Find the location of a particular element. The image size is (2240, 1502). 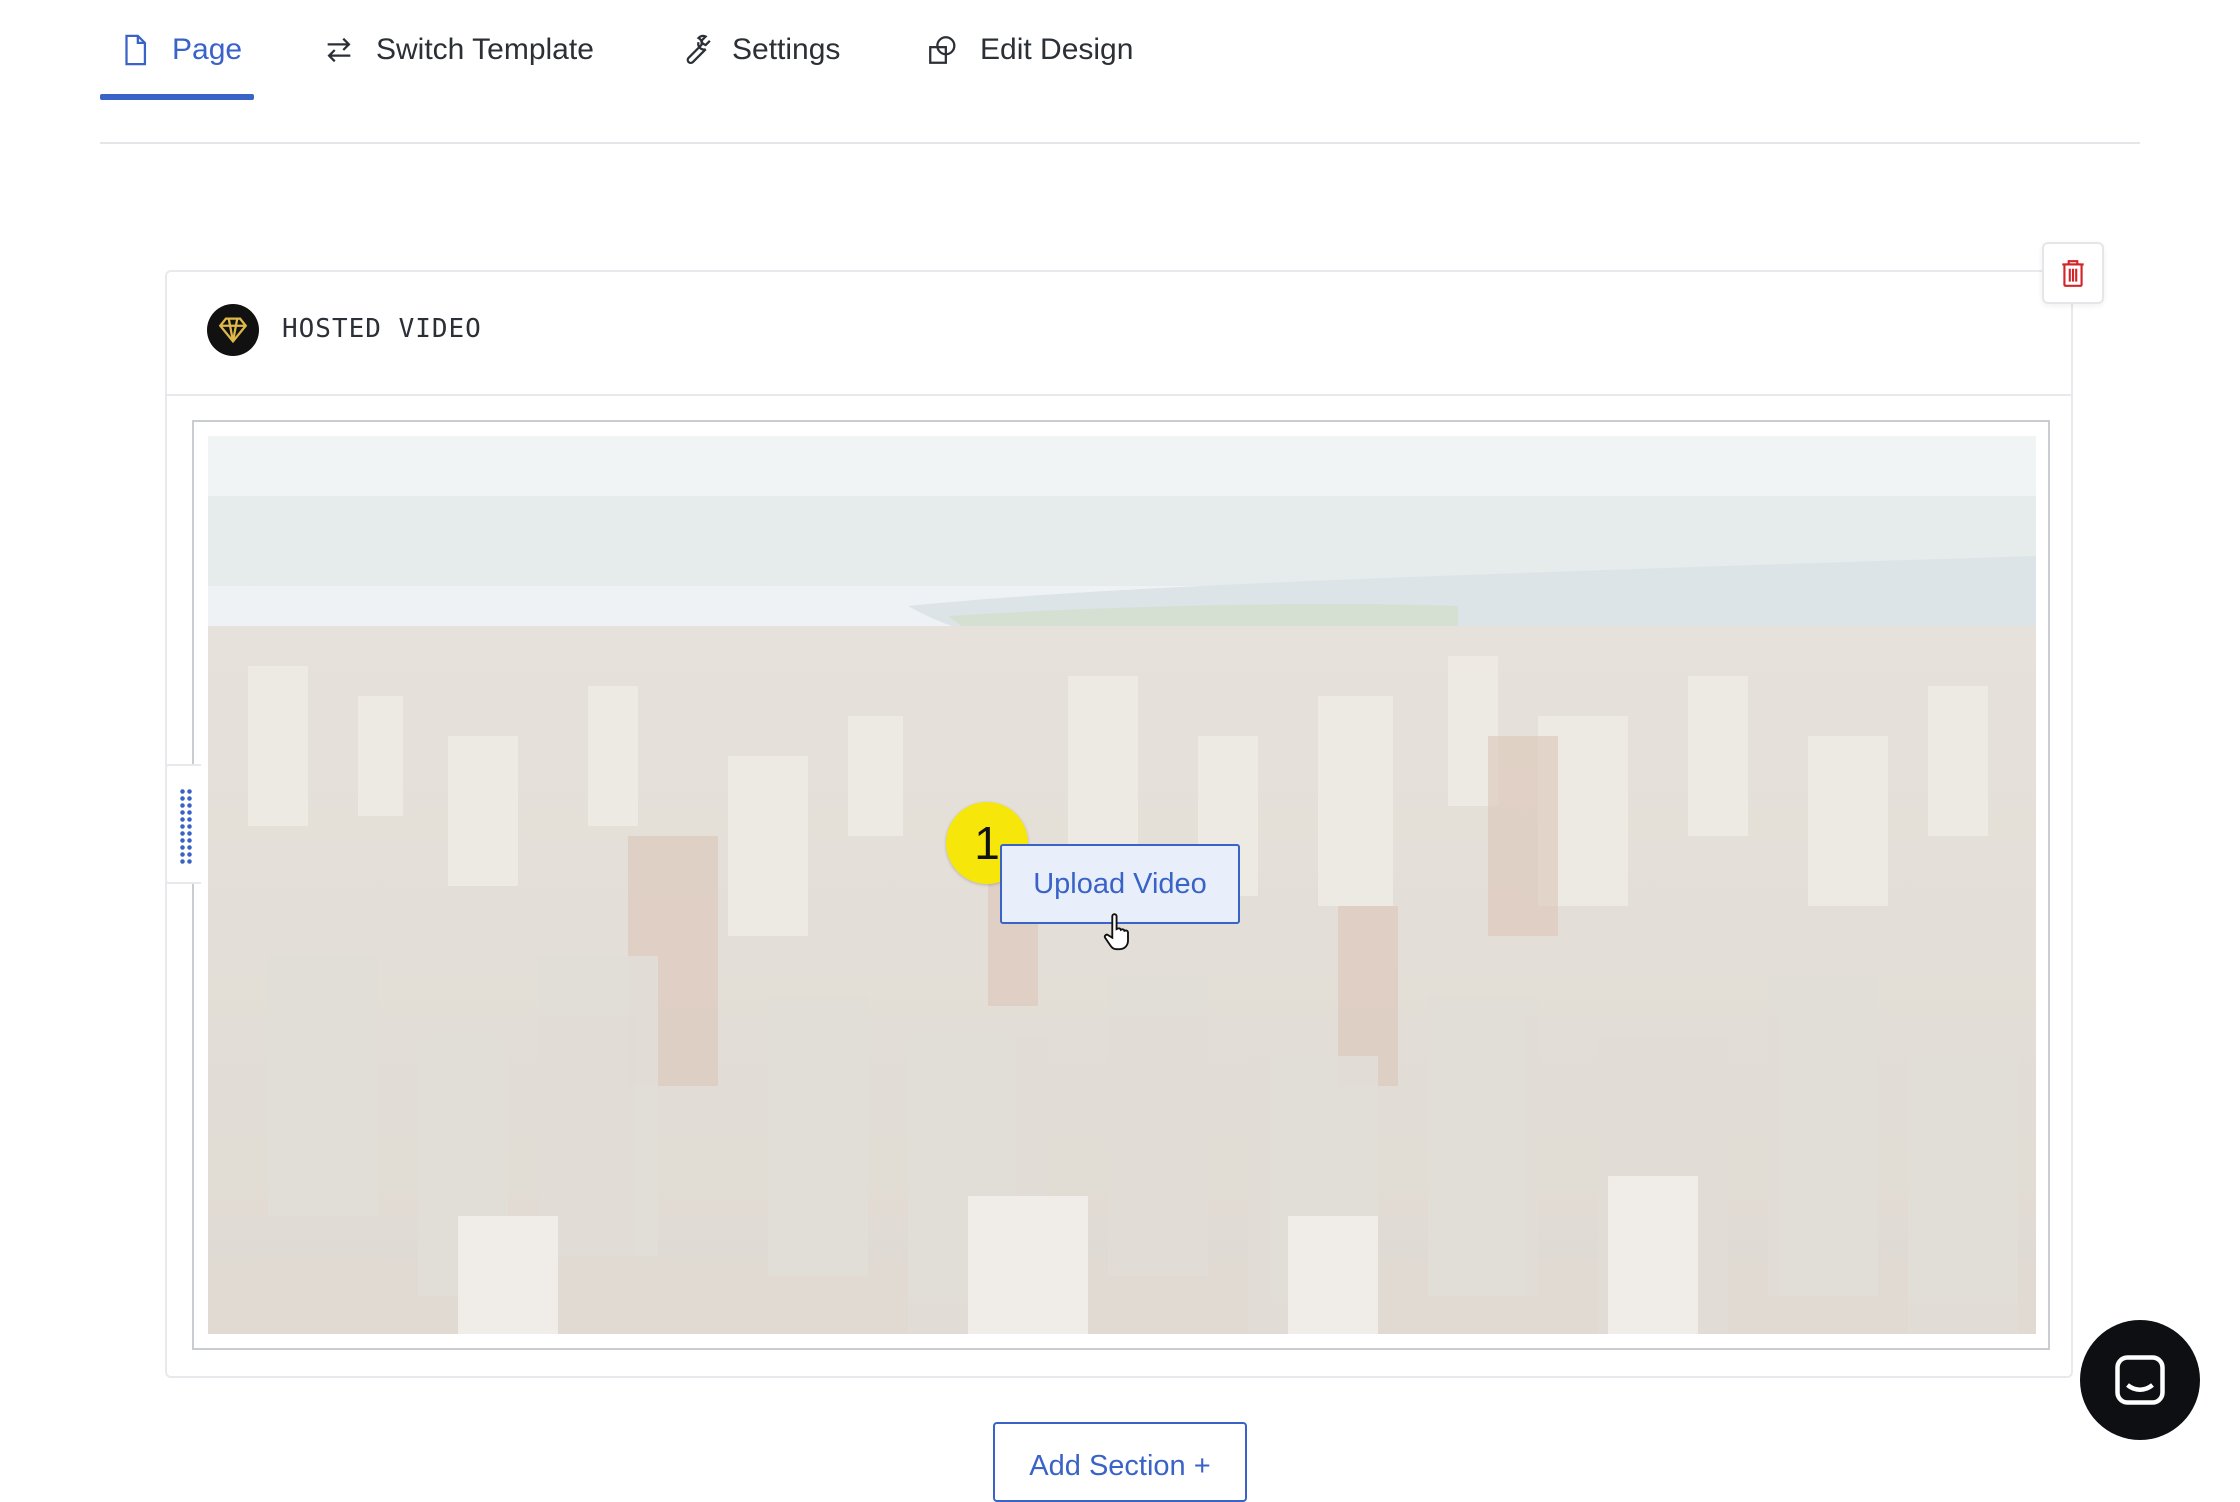

tab-page-label: Page is located at coordinates (207, 49).